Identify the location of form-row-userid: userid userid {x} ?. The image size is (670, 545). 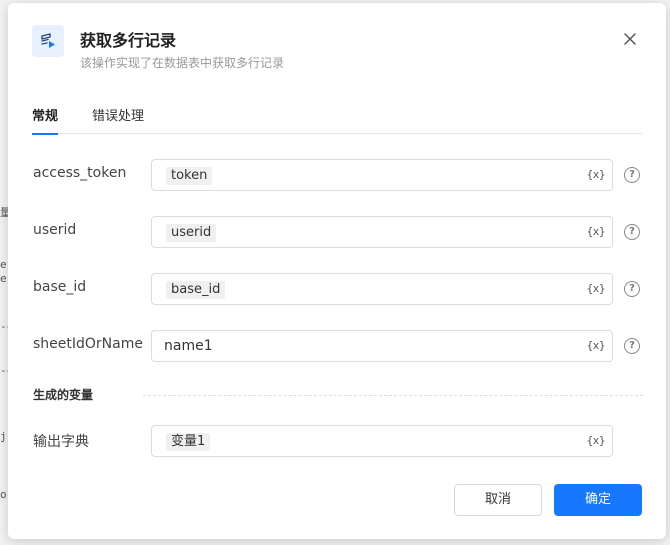
(342, 232).